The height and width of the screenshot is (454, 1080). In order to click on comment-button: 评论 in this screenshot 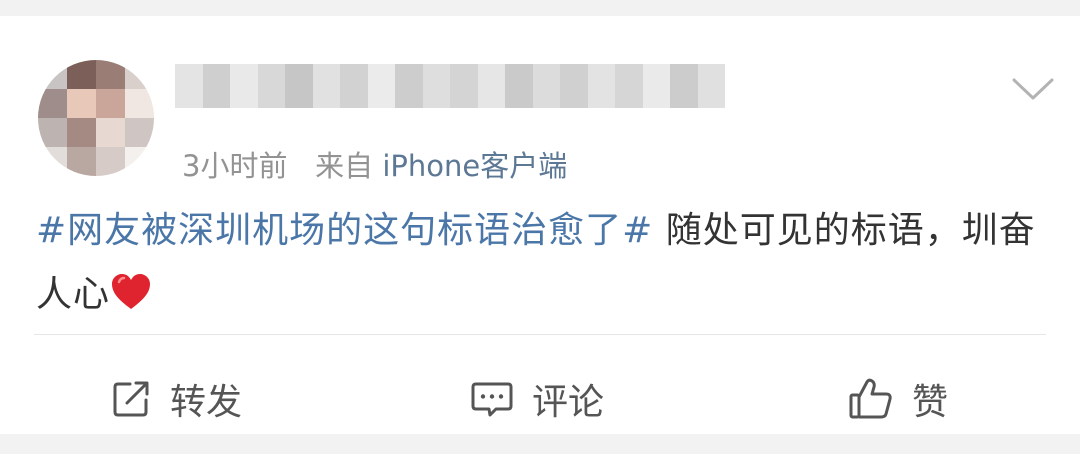, I will do `click(537, 399)`.